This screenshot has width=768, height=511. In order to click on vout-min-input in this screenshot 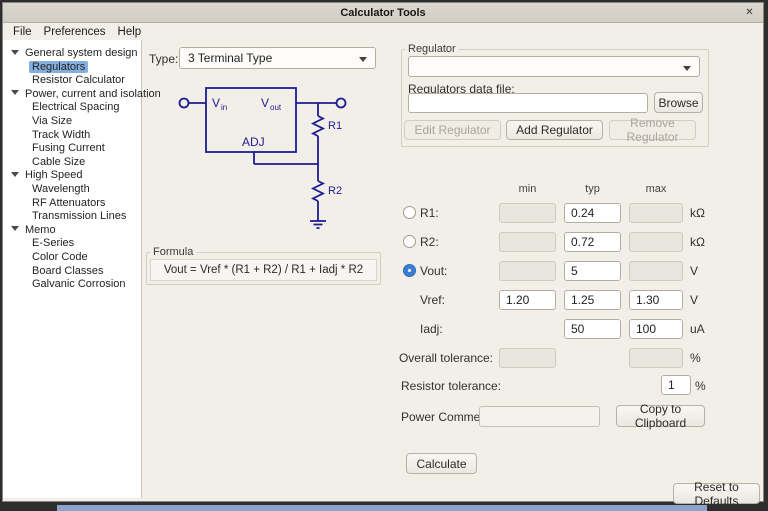, I will do `click(527, 271)`.